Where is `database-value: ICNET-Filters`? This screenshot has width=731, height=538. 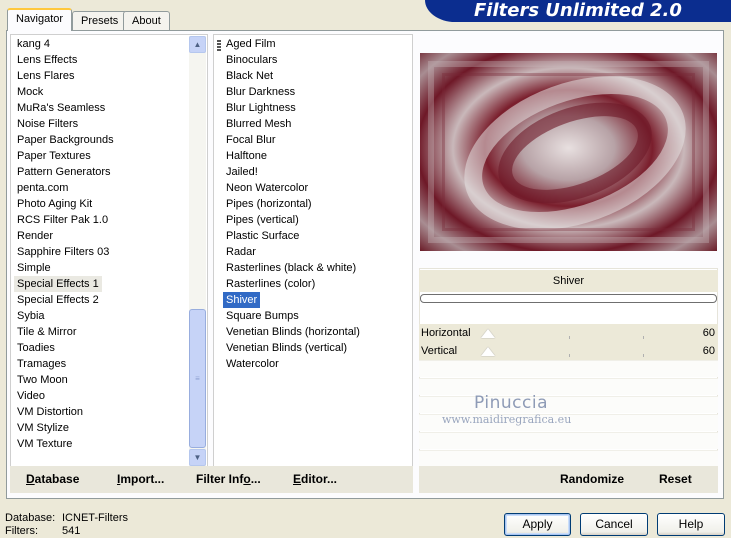 database-value: ICNET-Filters is located at coordinates (95, 518).